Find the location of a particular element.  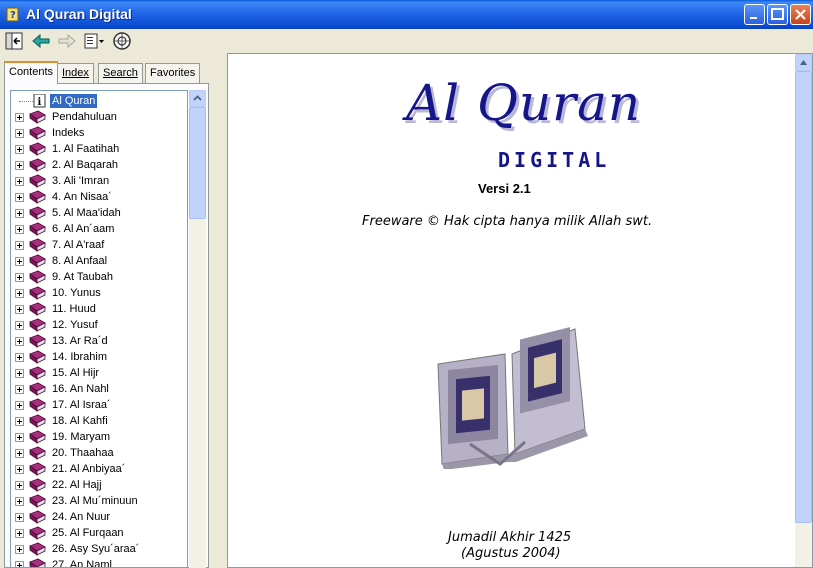

tree-item: 7. Al A'raaf is located at coordinates (99, 245).